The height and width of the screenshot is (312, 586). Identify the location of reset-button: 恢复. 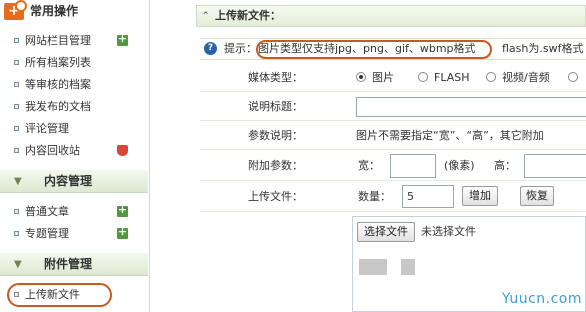
(537, 196).